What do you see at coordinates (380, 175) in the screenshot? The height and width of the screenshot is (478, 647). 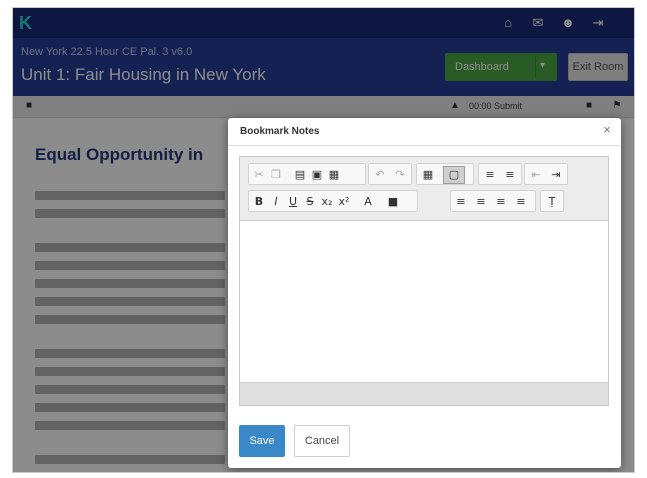 I see `undo-icon: ↶` at bounding box center [380, 175].